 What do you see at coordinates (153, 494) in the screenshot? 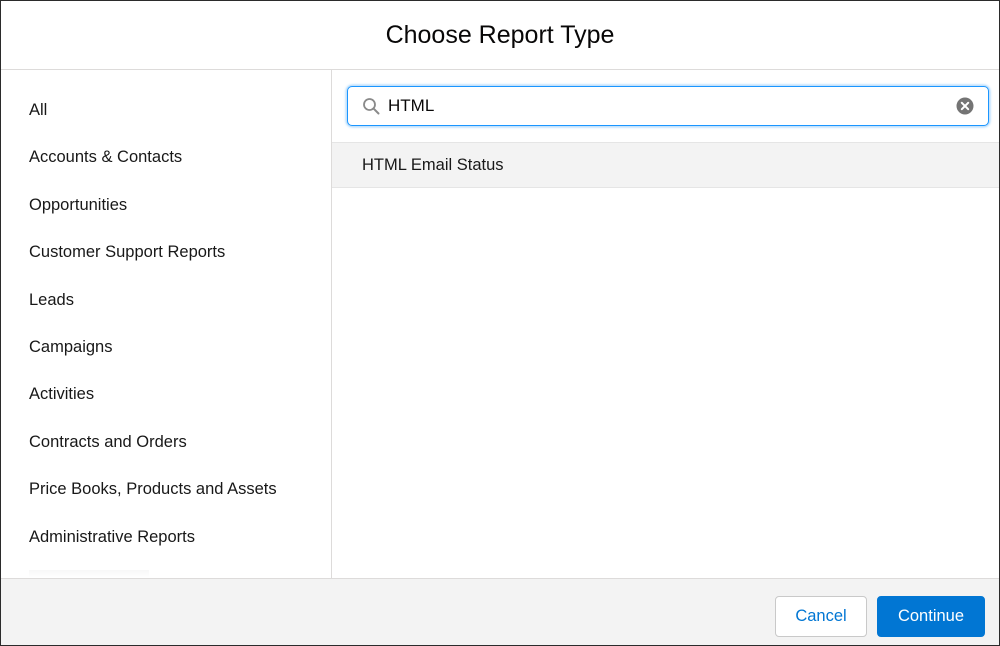
I see `sidebar-item-price-books-products-assets: Price Books, Products and Assets` at bounding box center [153, 494].